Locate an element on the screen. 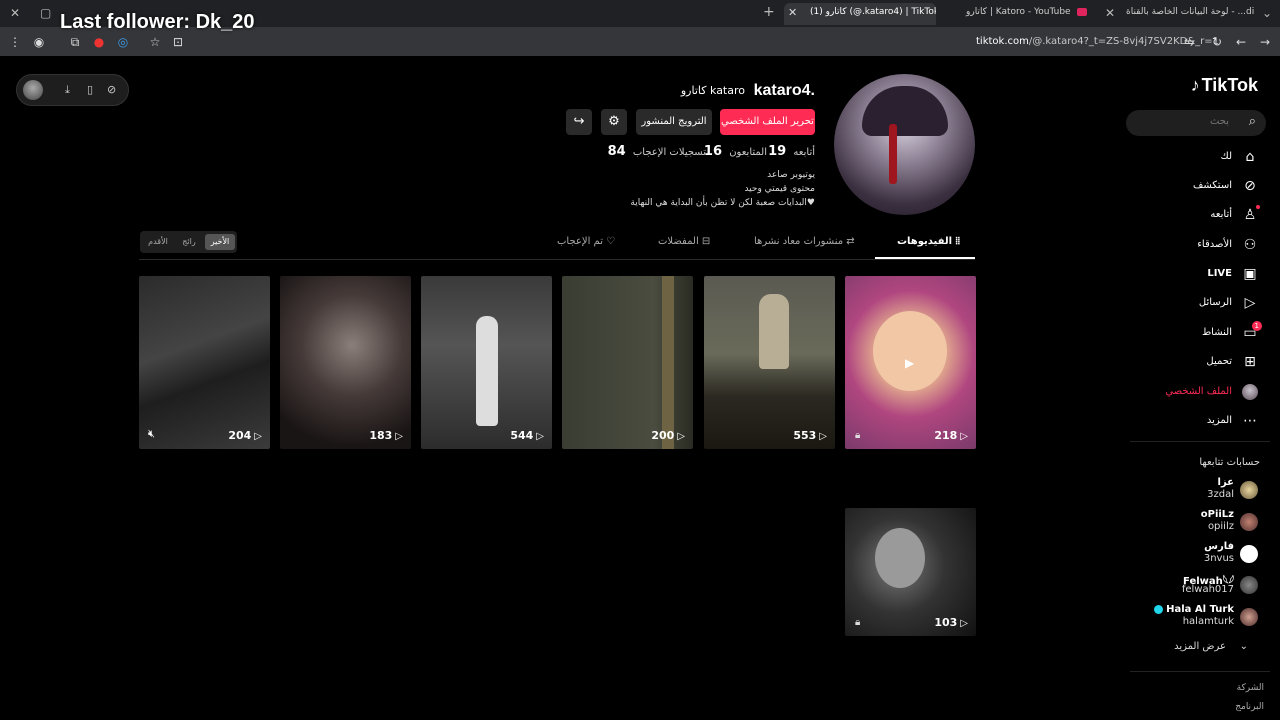 The width and height of the screenshot is (1280, 720). home-icon: ⌂ is located at coordinates (1250, 157).